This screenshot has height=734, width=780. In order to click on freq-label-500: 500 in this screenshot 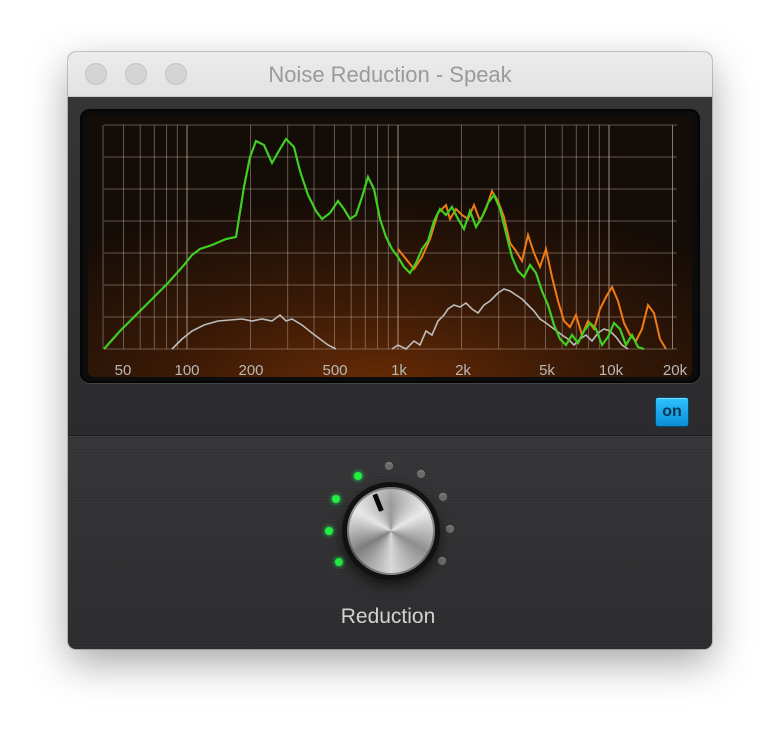, I will do `click(335, 370)`.